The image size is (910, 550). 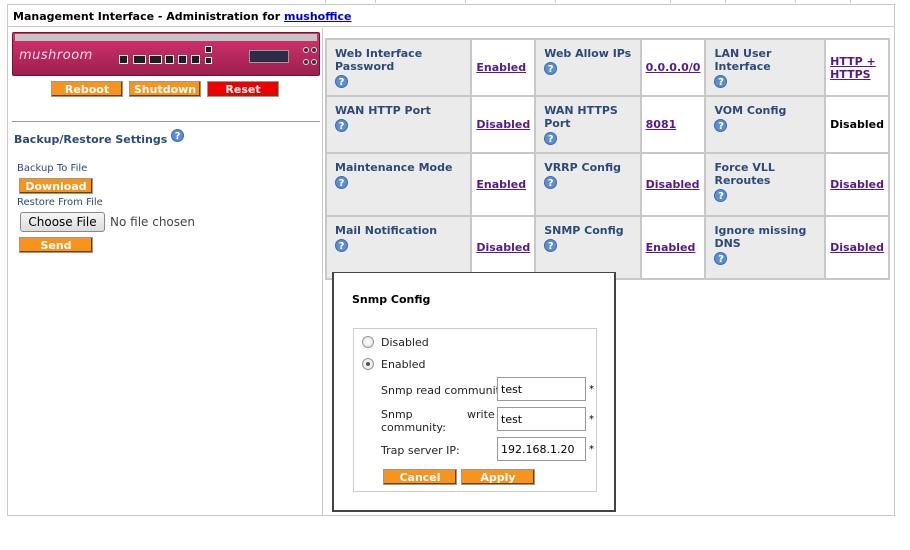 I want to click on apply-button: Apply, so click(x=498, y=477).